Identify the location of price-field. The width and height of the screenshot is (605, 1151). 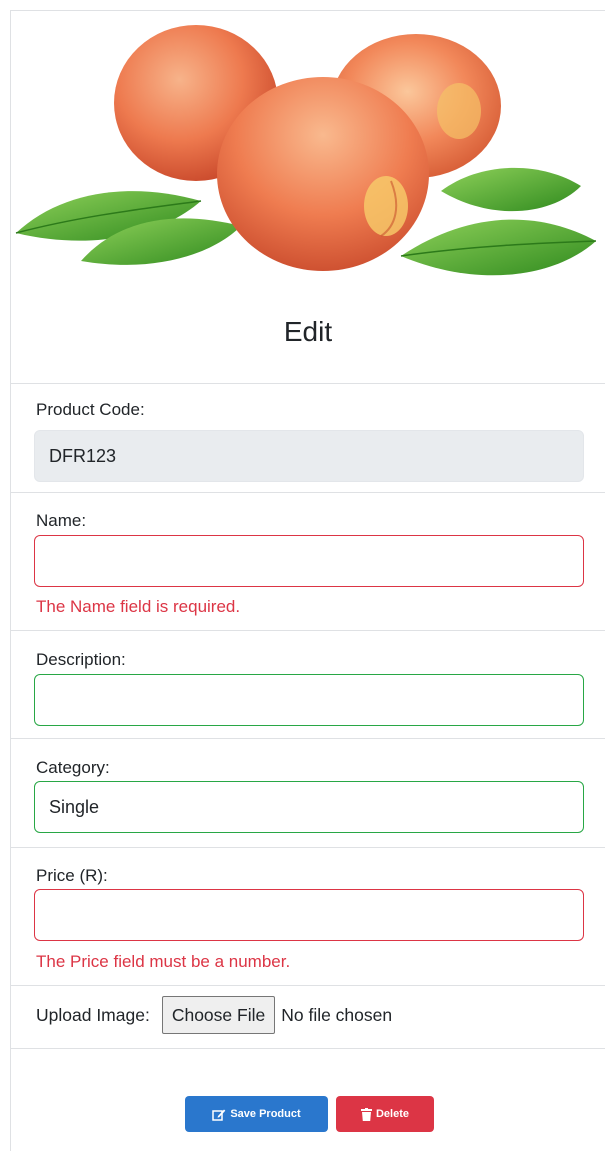
(309, 915).